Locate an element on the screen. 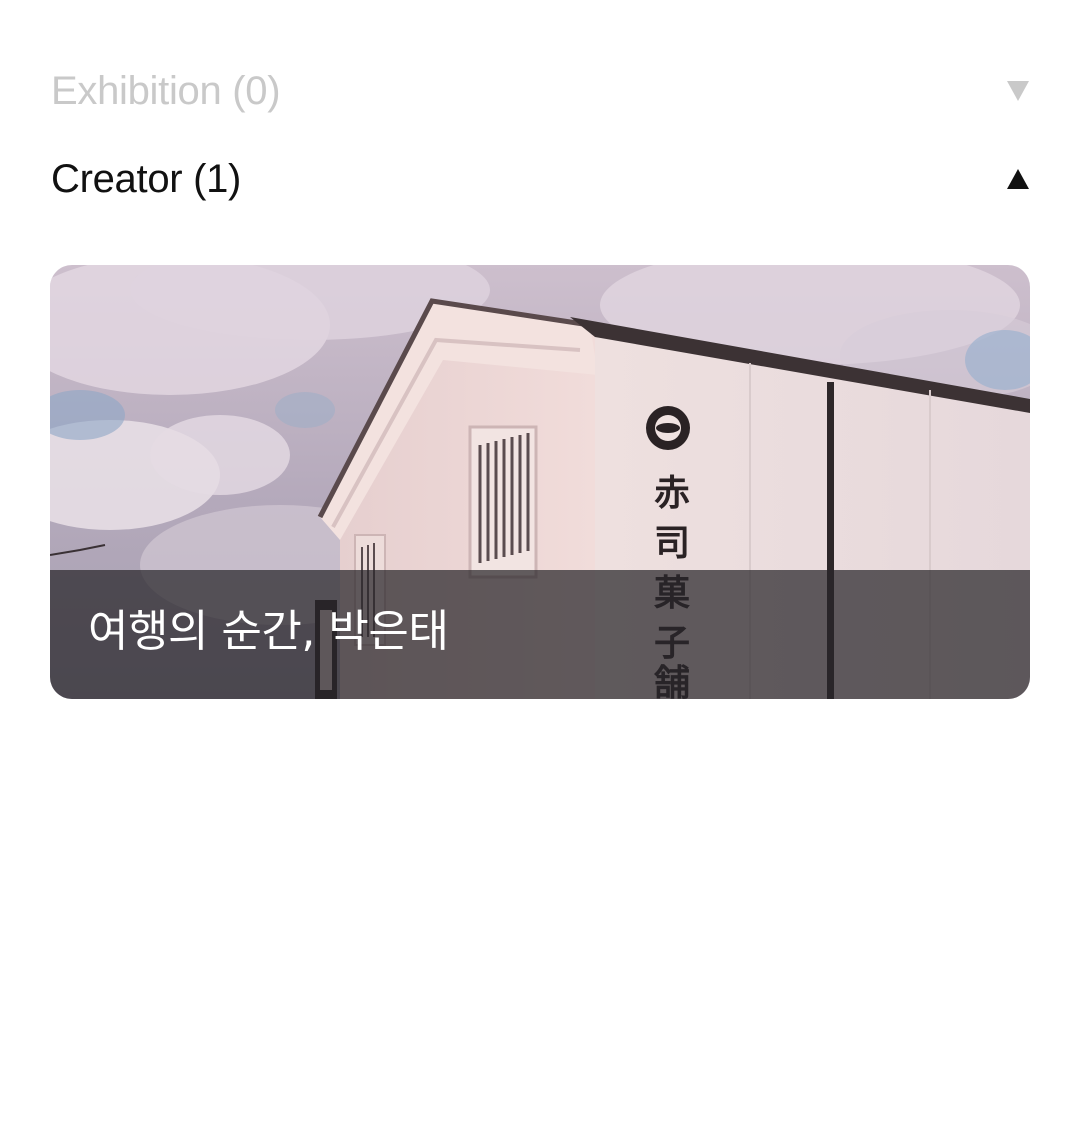  sign-glyph: 赤 is located at coordinates (672, 493).